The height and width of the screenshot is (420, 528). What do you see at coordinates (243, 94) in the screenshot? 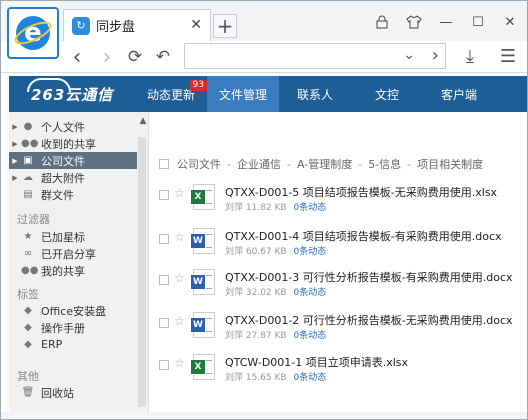
I see `menu-item-file-management: 文件管理` at bounding box center [243, 94].